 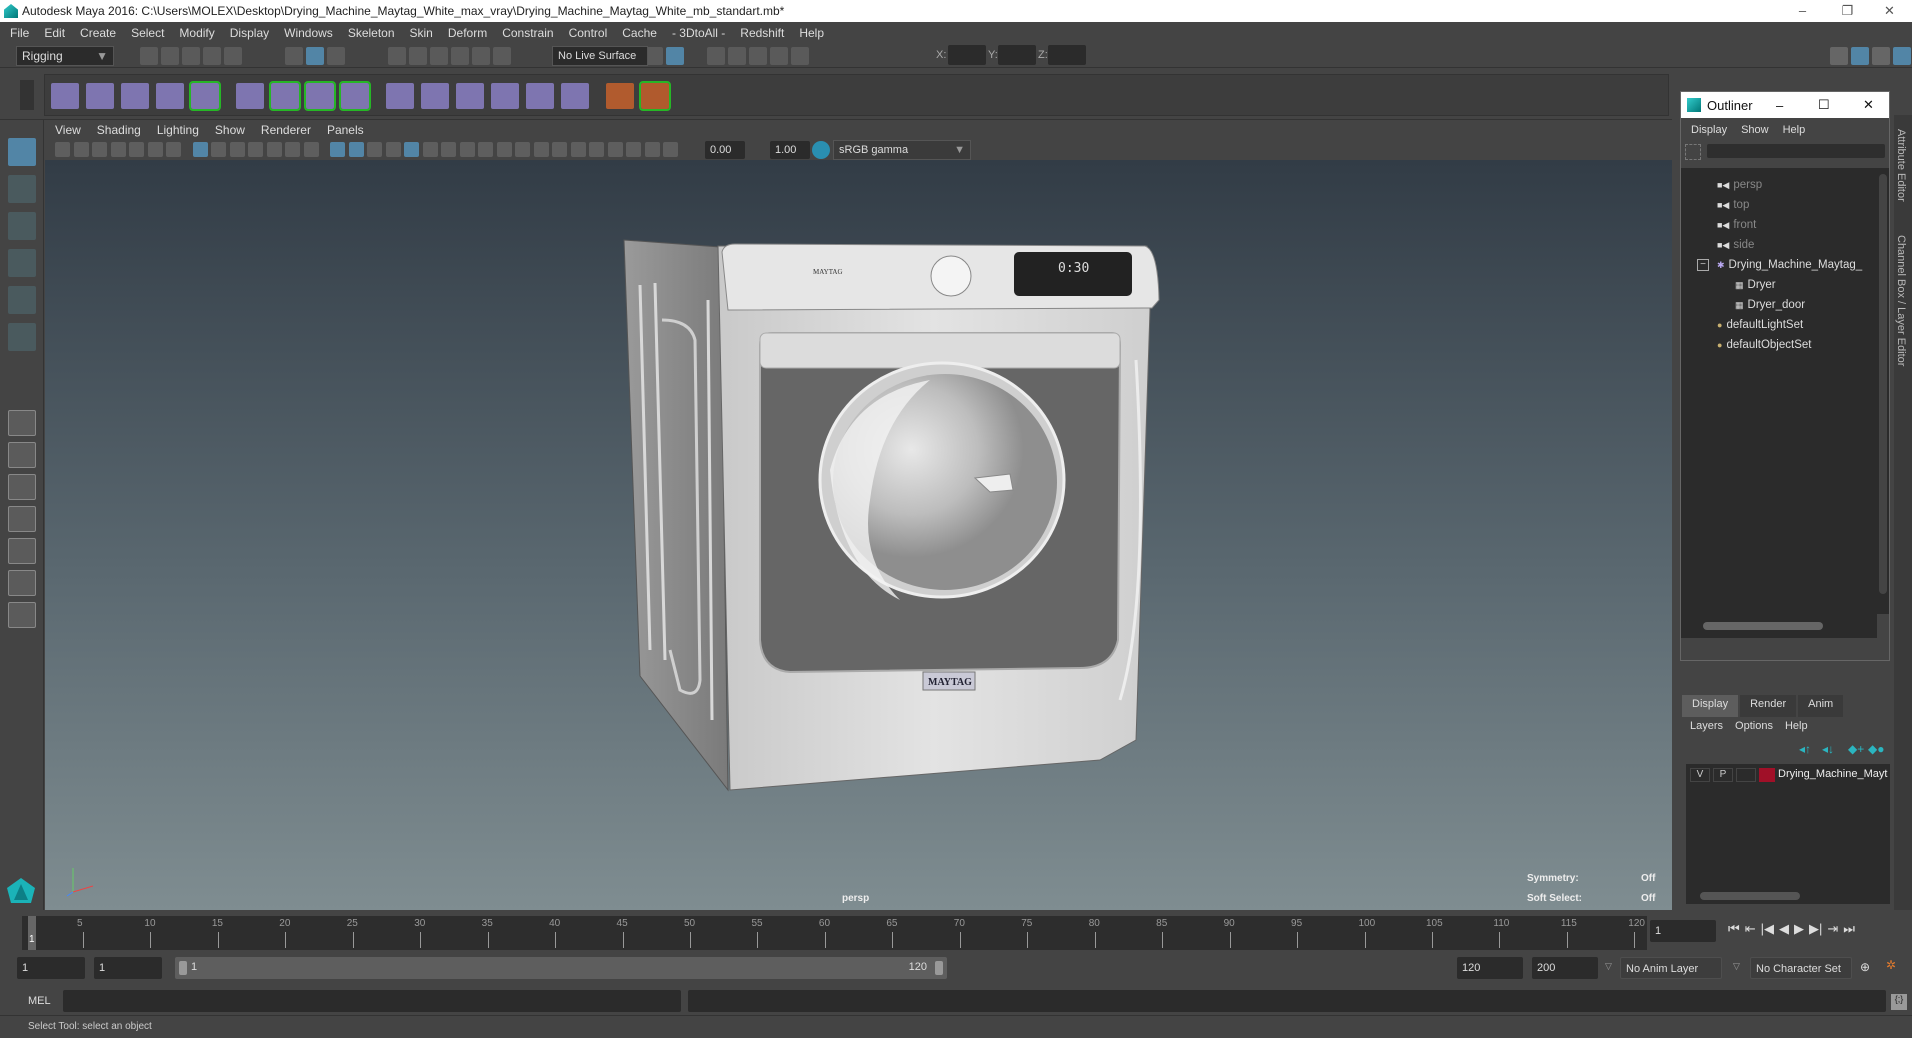 What do you see at coordinates (725, 150) in the screenshot?
I see `exposure-field: 0.00` at bounding box center [725, 150].